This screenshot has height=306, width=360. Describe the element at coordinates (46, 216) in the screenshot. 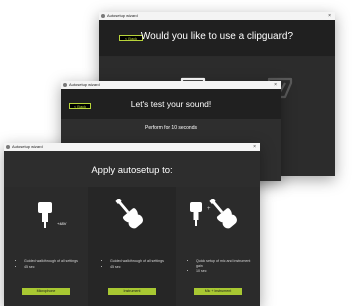

I see `microphone-icon` at that location.